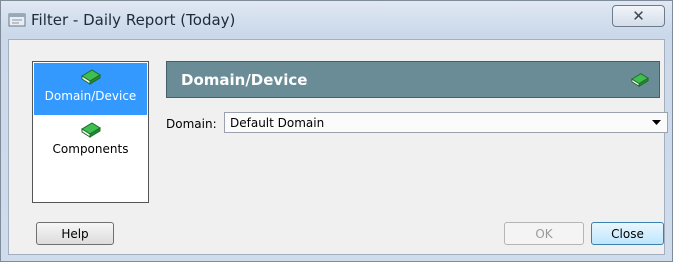 The width and height of the screenshot is (673, 262). I want to click on nav-item-components: Components, so click(90, 142).